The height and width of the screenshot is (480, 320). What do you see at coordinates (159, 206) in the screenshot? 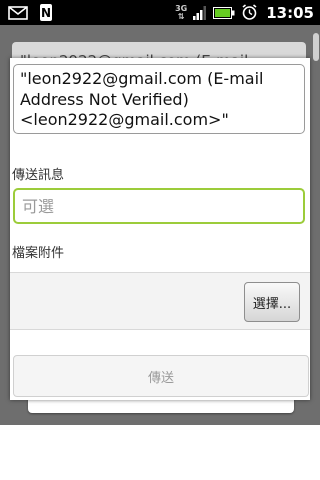
I see `message-input` at bounding box center [159, 206].